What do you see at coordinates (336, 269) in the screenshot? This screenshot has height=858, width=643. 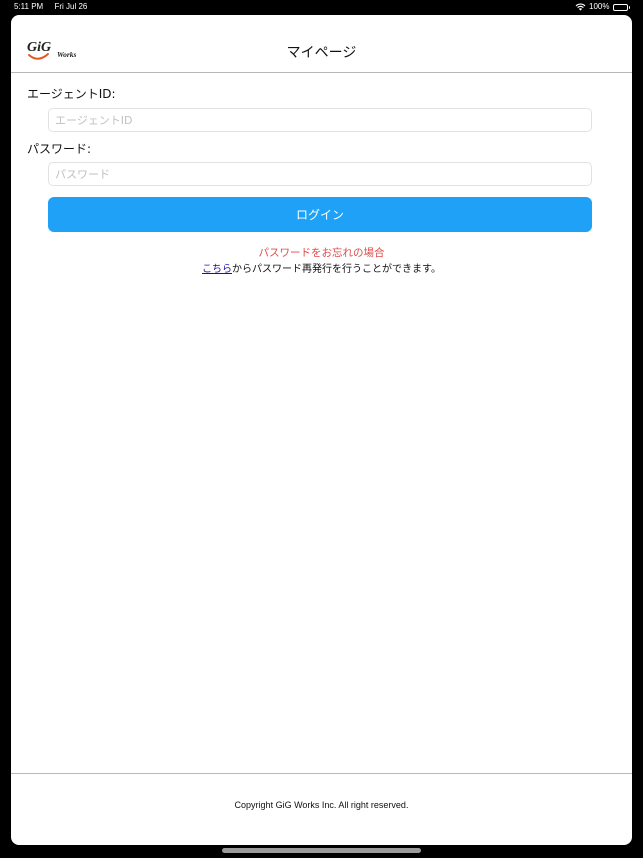 I see `reset-password-desc-text: からパスワード再発行を行うことができます。` at bounding box center [336, 269].